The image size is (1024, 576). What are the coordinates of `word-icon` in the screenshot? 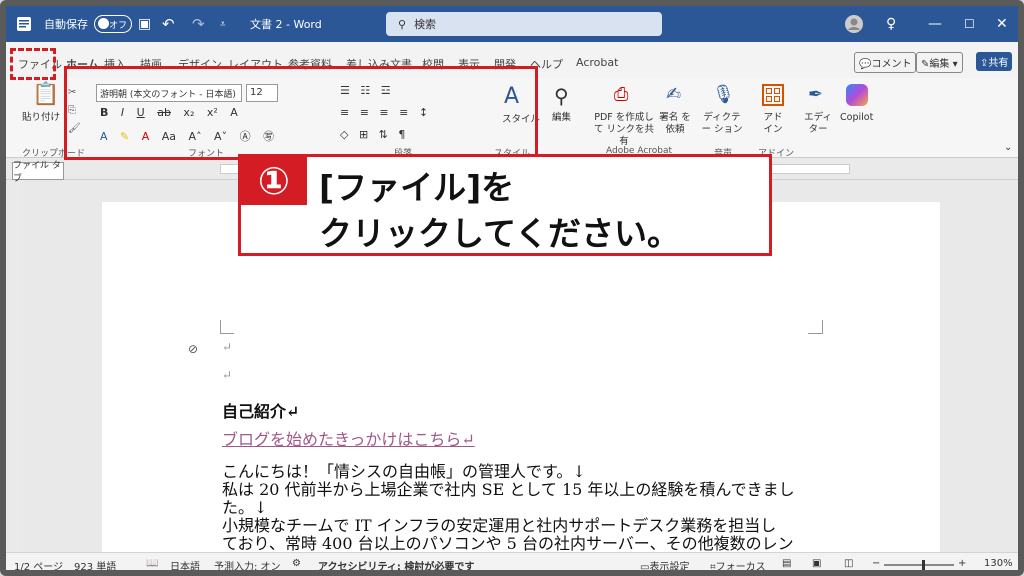 It's located at (24, 24).